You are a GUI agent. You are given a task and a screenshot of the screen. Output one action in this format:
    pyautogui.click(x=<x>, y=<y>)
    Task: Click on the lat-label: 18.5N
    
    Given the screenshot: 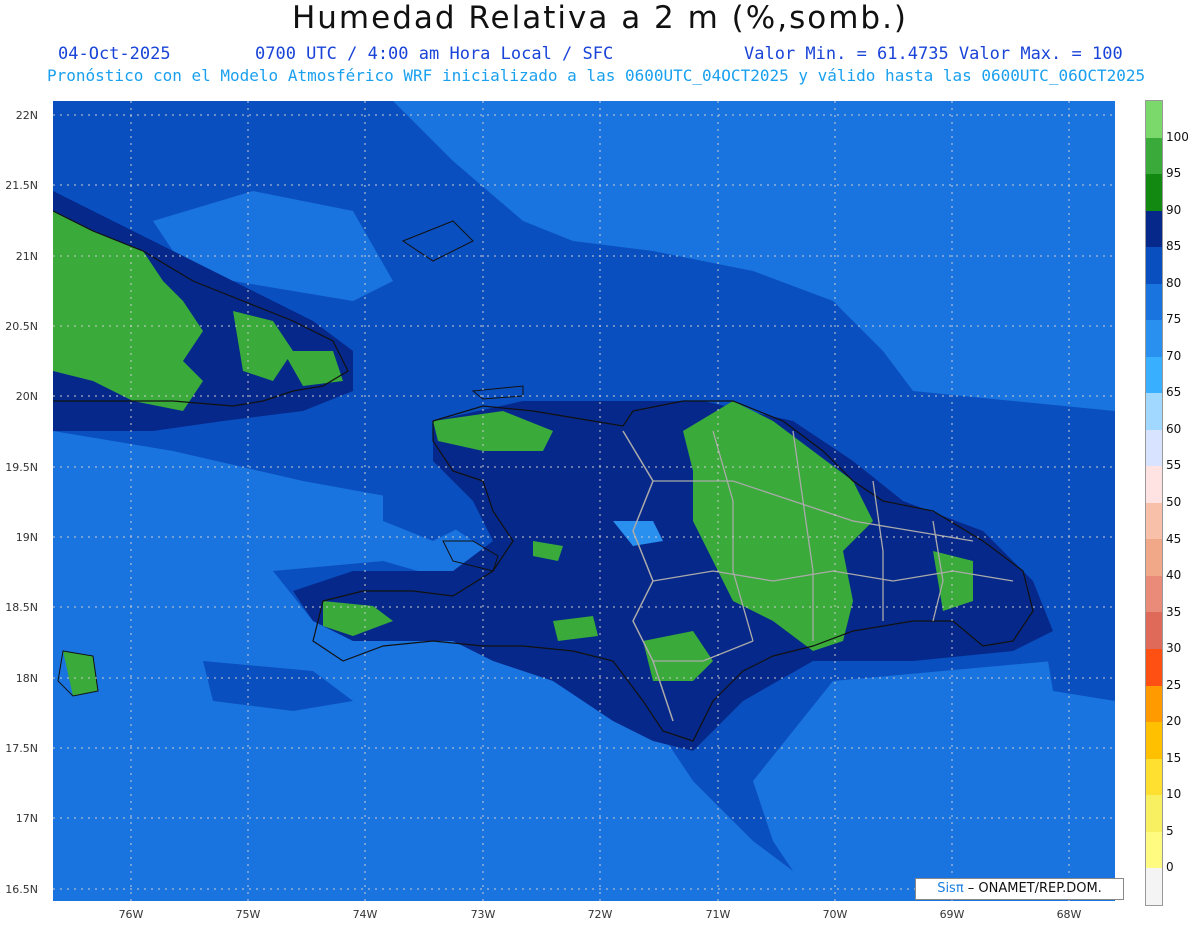 What is the action you would take?
    pyautogui.click(x=21, y=607)
    